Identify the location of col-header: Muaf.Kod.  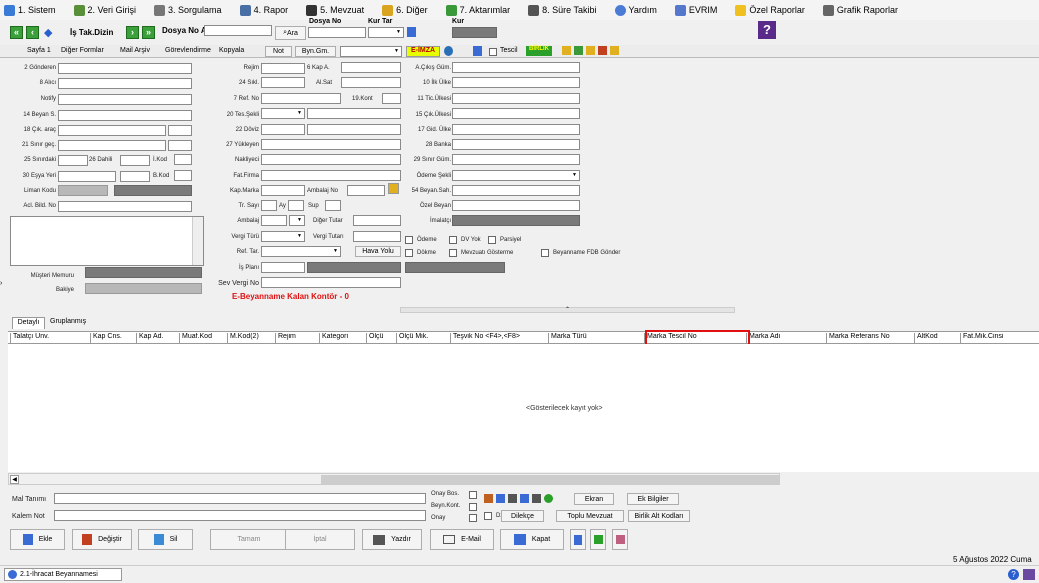
(203, 338).